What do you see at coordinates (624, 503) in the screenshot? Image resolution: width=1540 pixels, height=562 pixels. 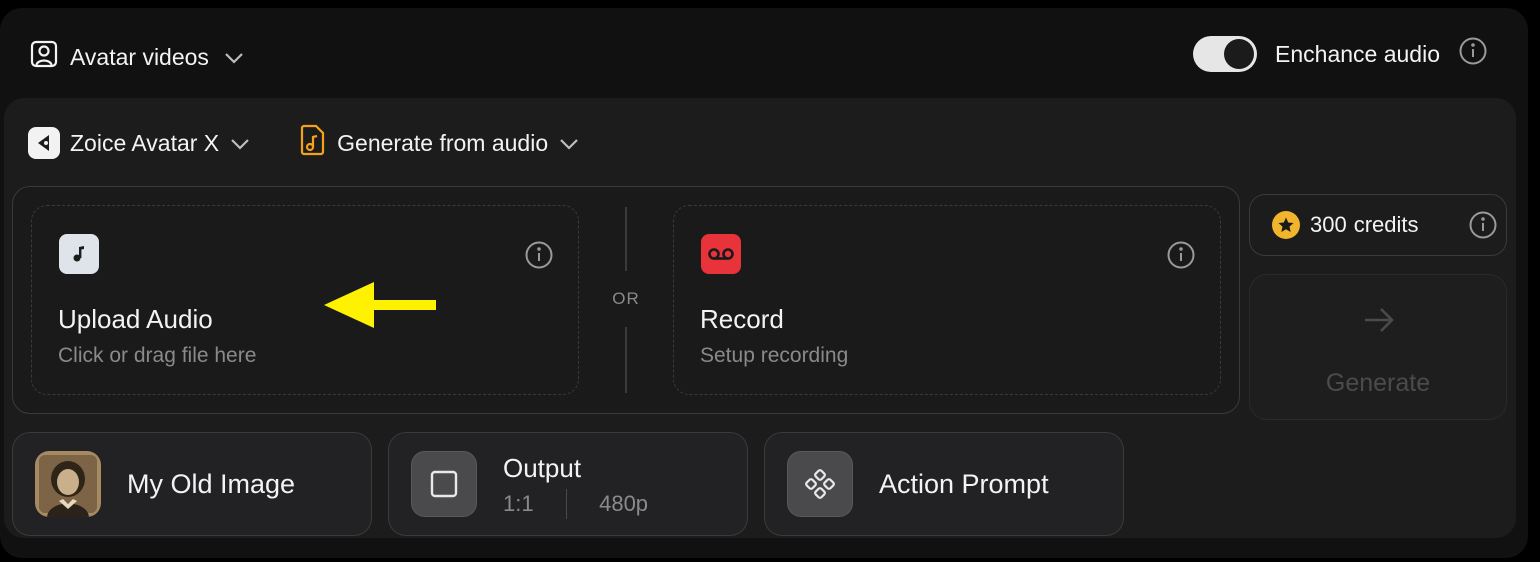 I see `output-resolution: 480p` at bounding box center [624, 503].